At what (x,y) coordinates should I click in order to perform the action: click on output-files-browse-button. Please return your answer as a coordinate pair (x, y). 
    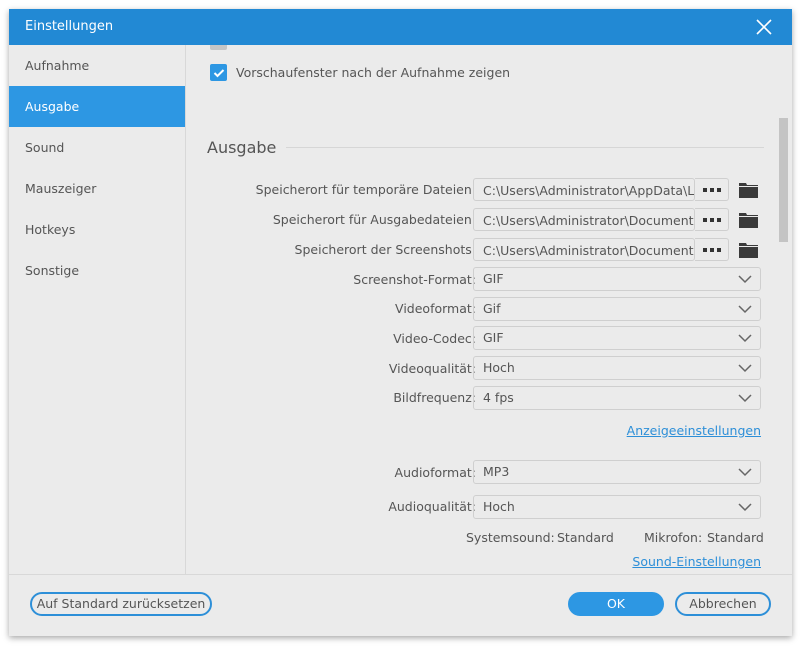
    Looking at the image, I should click on (712, 219).